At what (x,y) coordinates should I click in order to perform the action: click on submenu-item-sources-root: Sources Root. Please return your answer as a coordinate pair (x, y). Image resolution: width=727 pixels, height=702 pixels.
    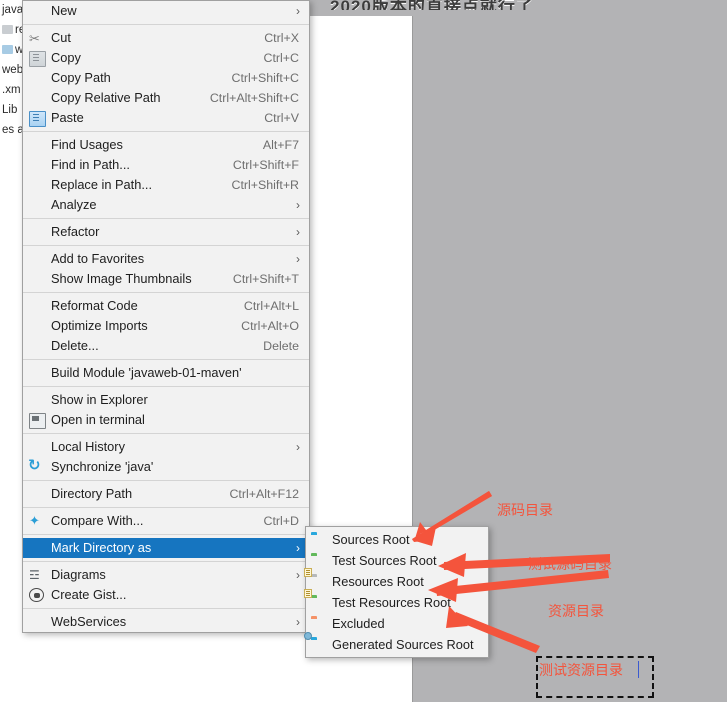
    Looking at the image, I should click on (397, 539).